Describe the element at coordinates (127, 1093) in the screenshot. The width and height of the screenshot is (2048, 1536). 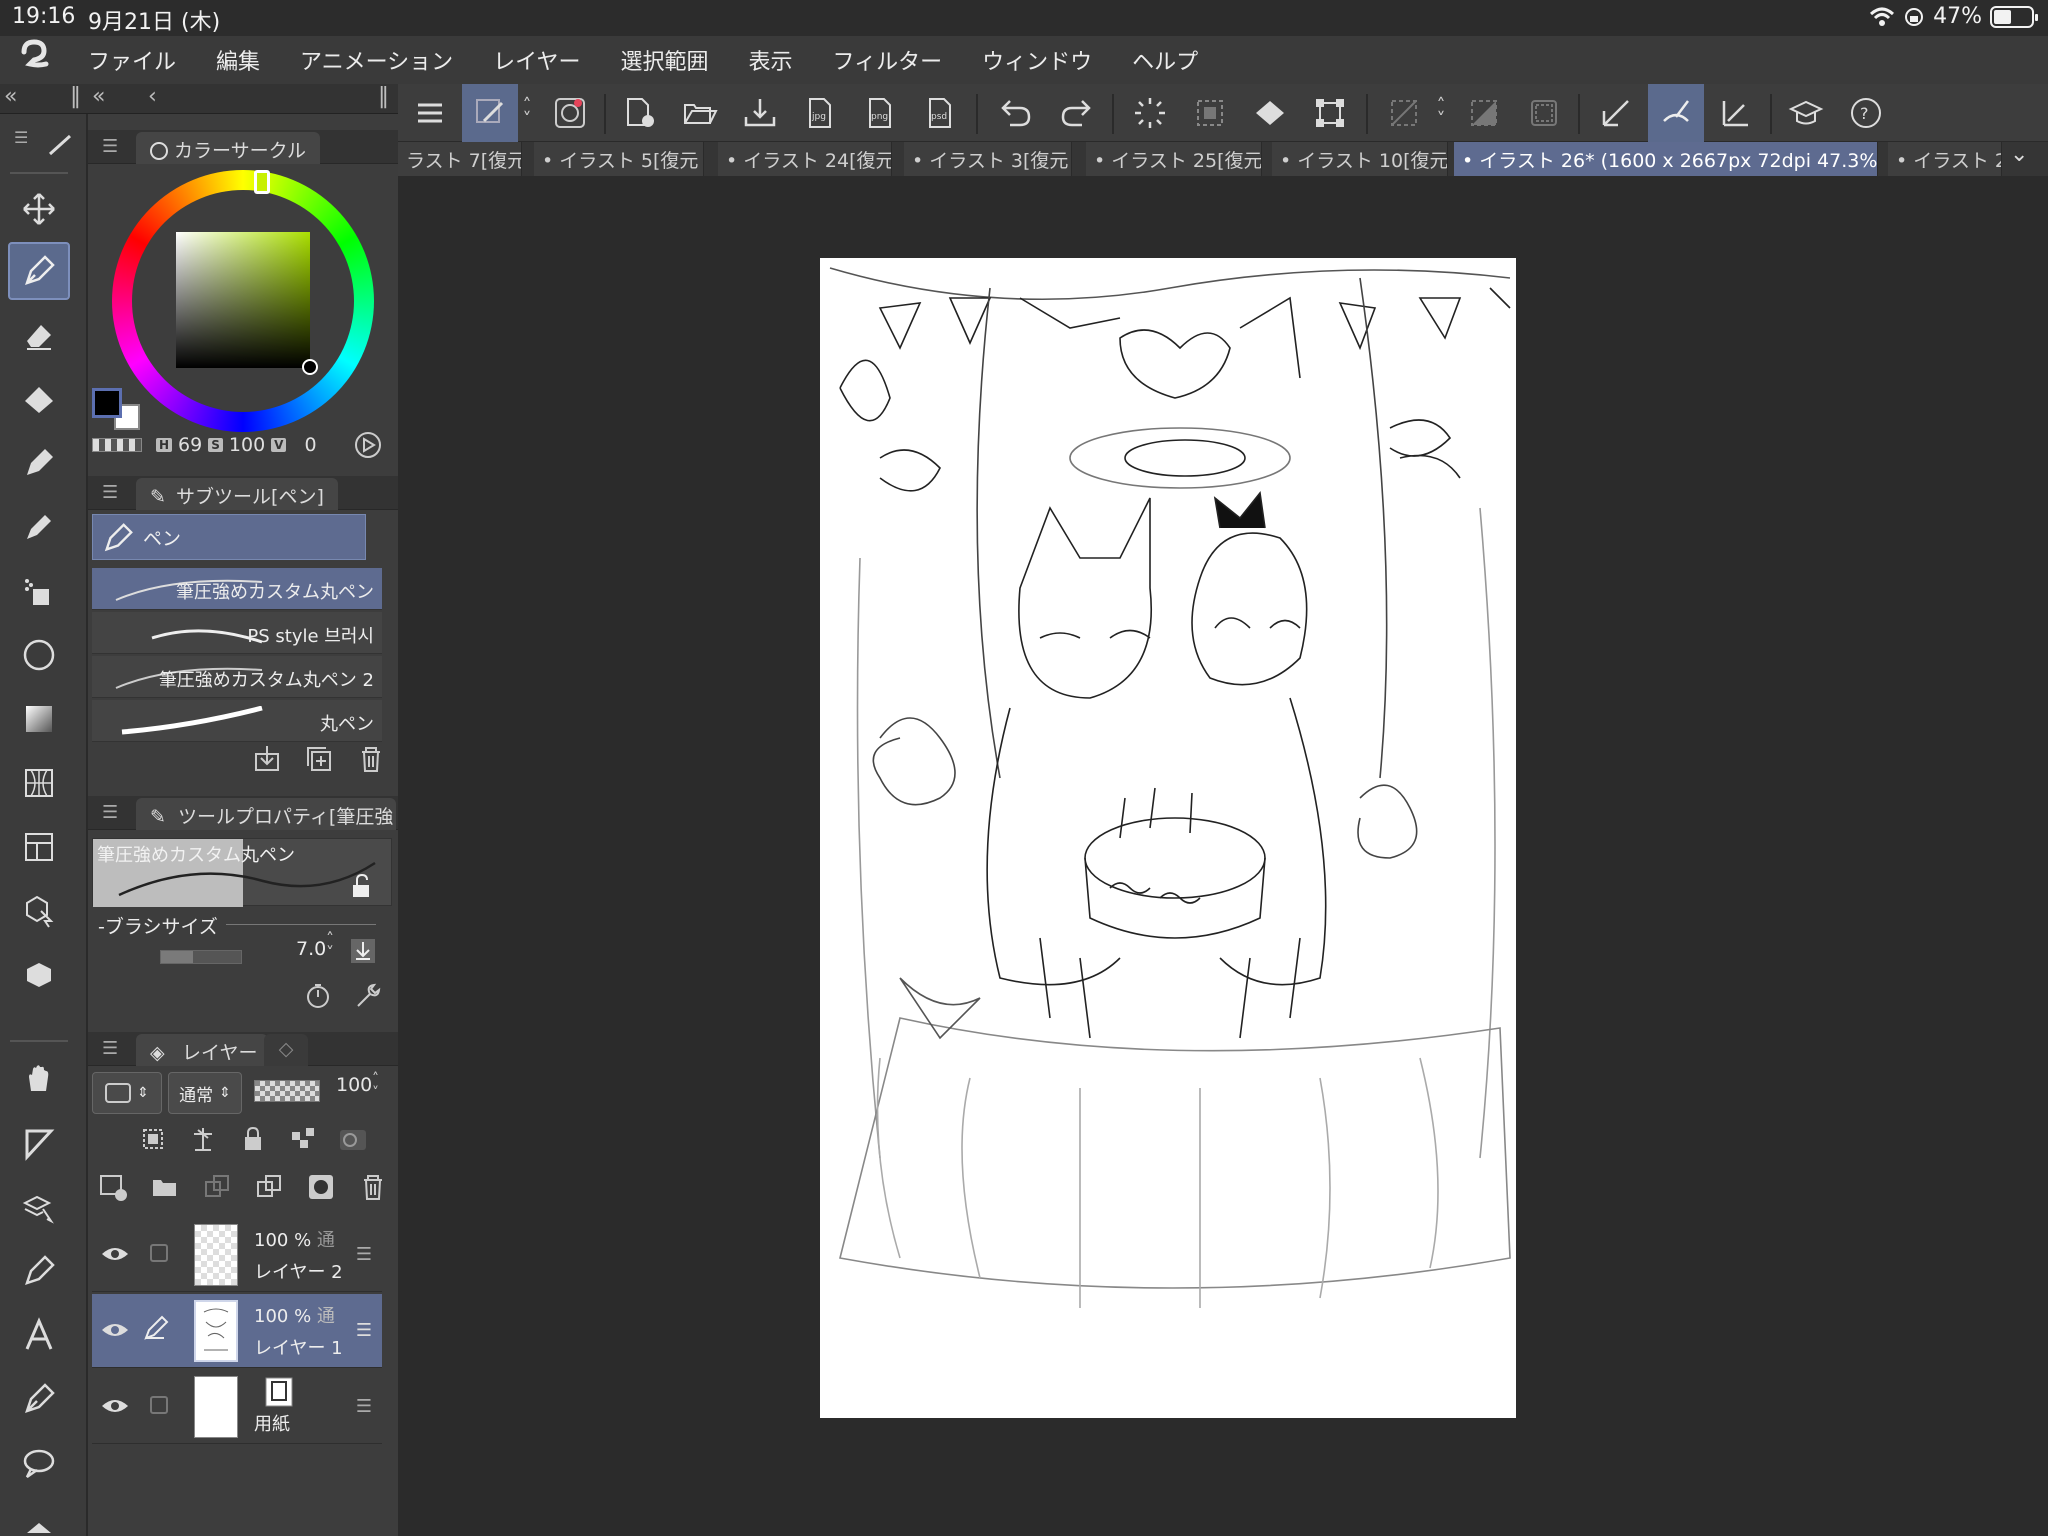
I see `expression-color-toggle: ⇕` at that location.